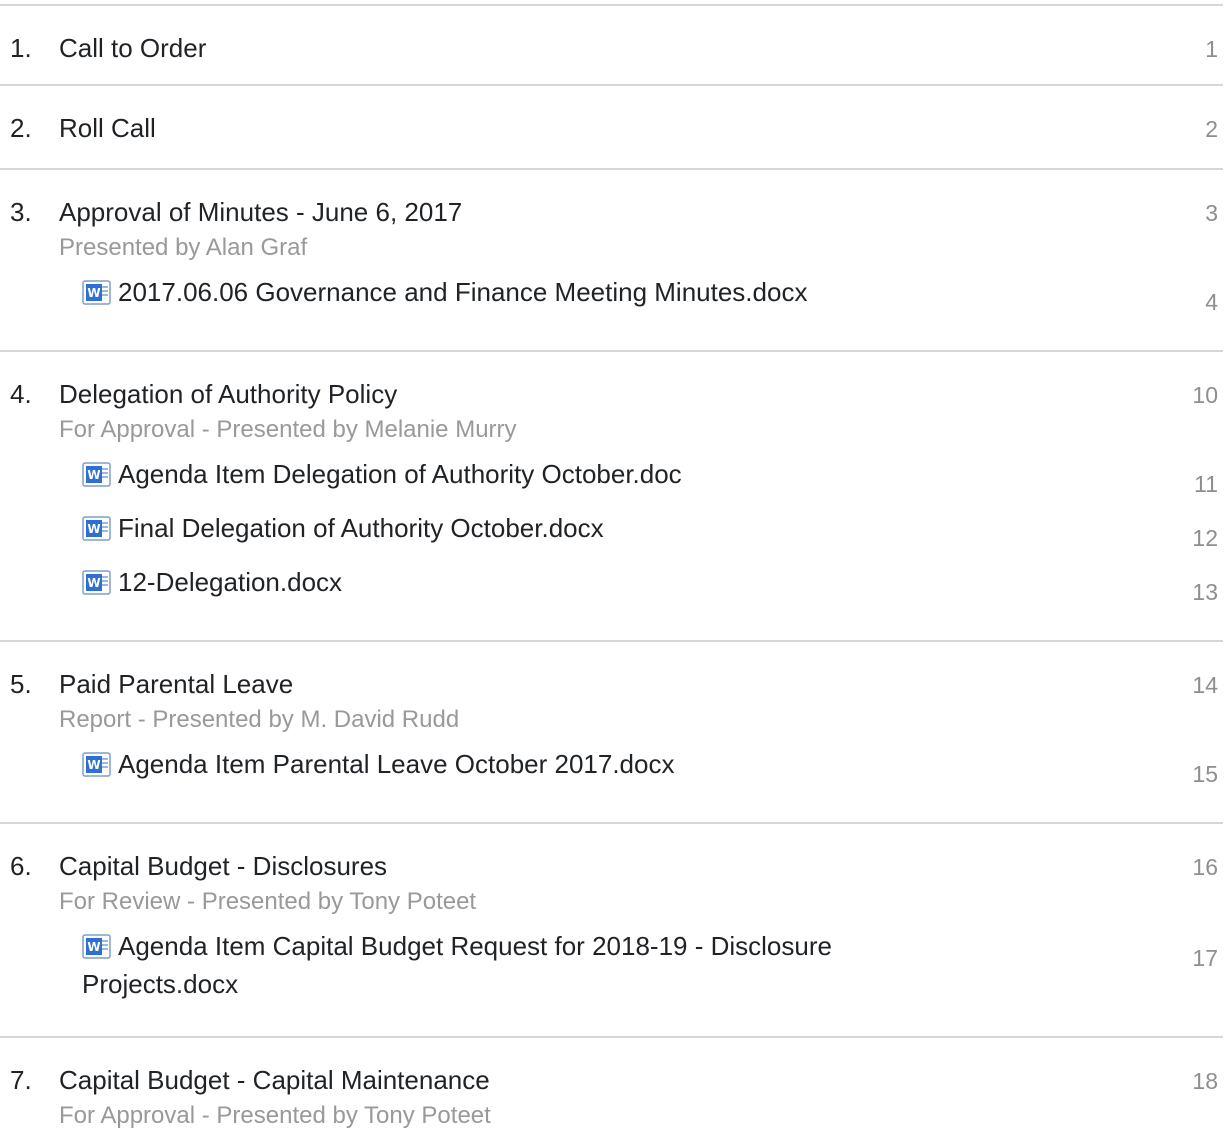 Image resolution: width=1226 pixels, height=1146 pixels. Describe the element at coordinates (21, 1080) in the screenshot. I see `item-number: 7.` at that location.